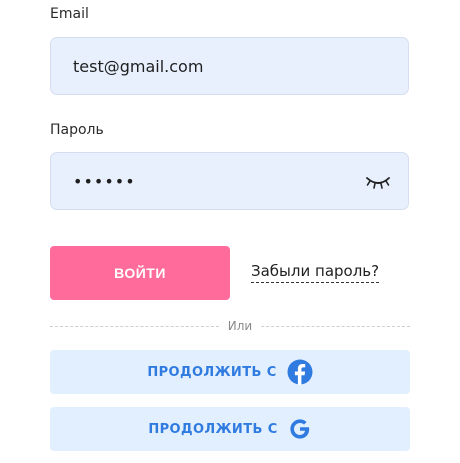  Describe the element at coordinates (77, 130) in the screenshot. I see `password-label: Пароль` at that location.